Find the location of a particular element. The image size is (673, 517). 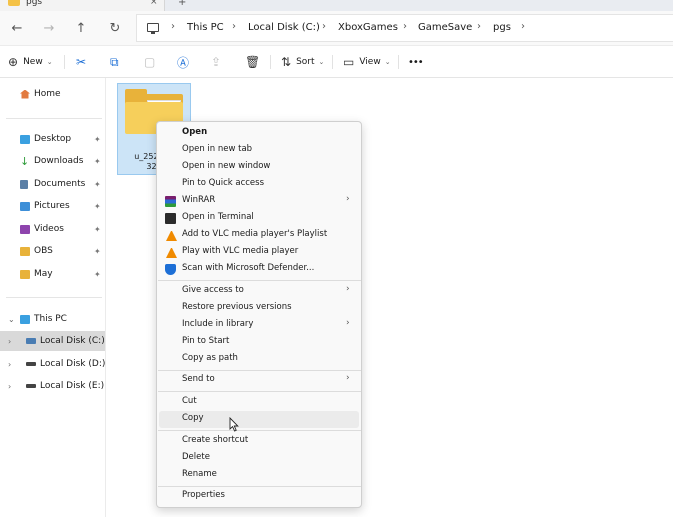

menu-item-label: Open in new window is located at coordinates (226, 166).